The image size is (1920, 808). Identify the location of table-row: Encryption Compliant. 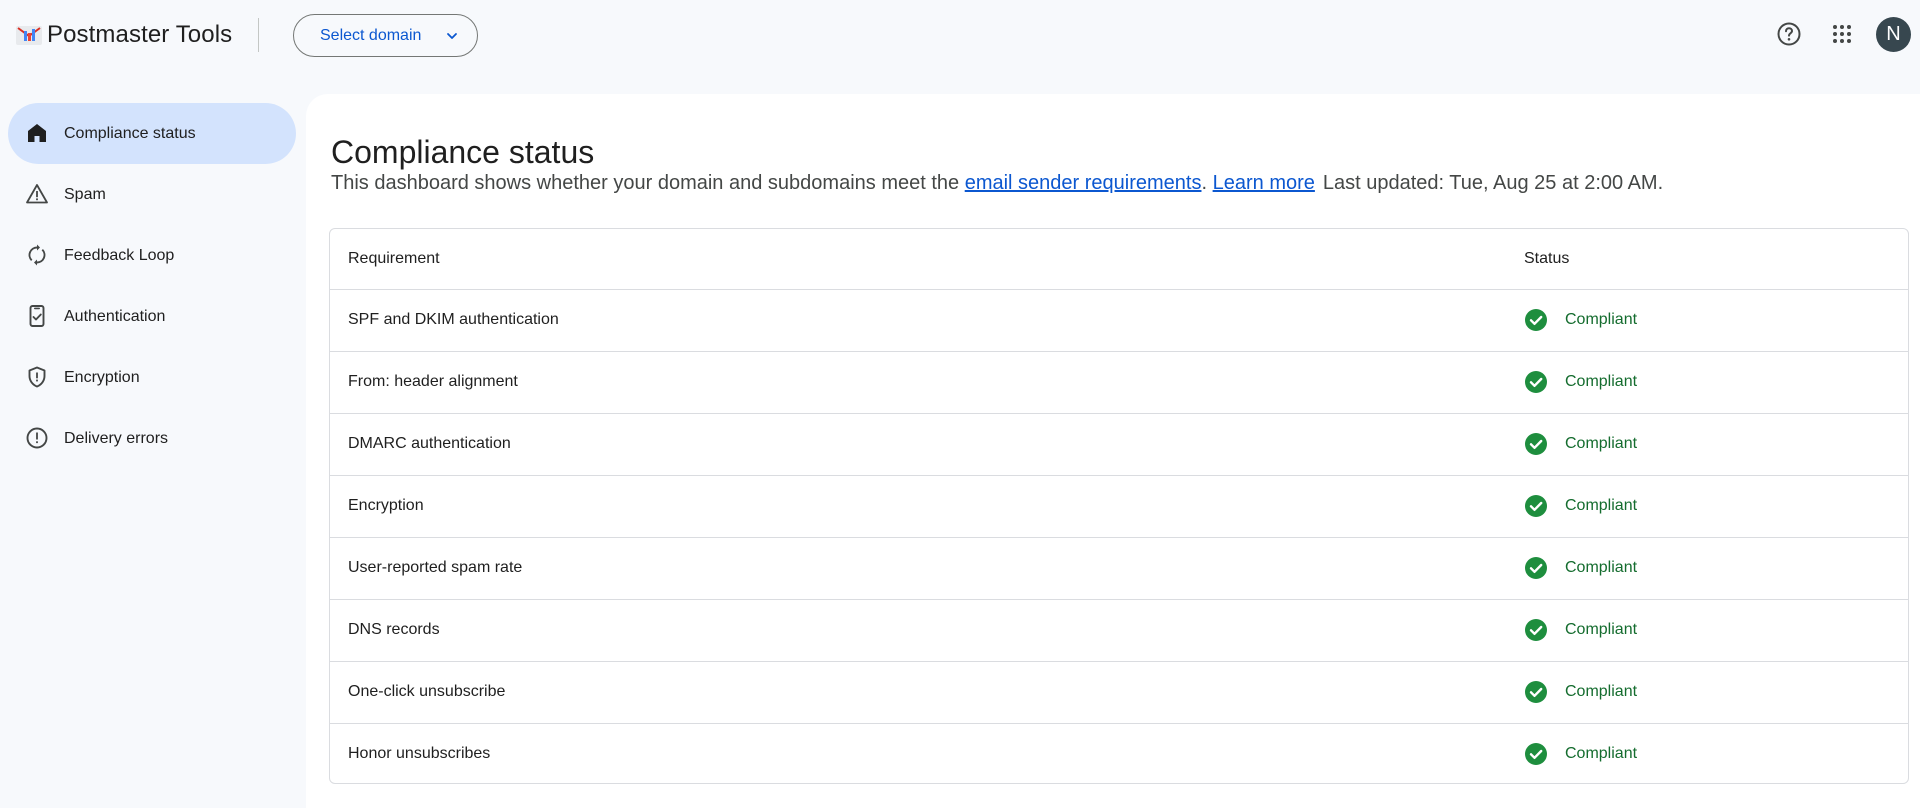
(1119, 506).